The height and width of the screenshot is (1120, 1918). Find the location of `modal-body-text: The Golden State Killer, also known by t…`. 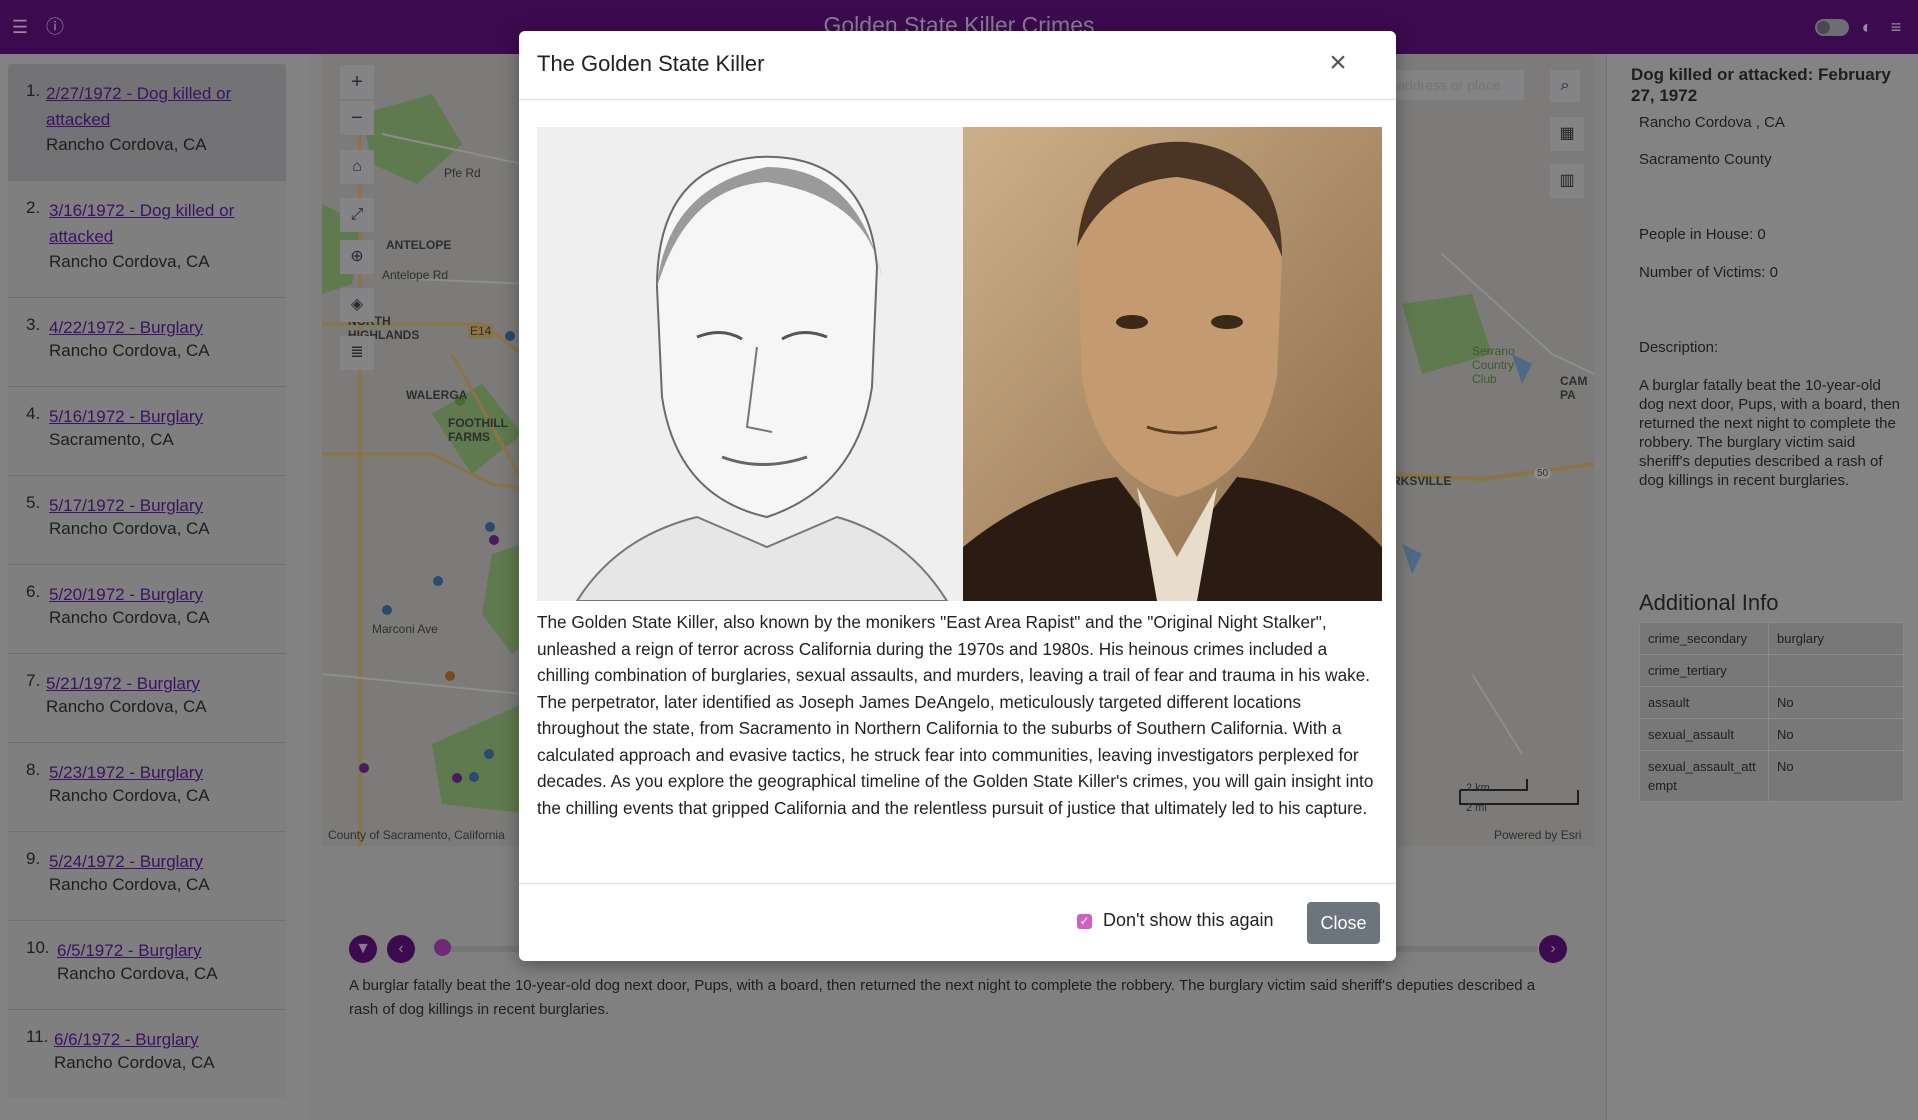

modal-body-text: The Golden State Killer, also known by t… is located at coordinates (955, 715).